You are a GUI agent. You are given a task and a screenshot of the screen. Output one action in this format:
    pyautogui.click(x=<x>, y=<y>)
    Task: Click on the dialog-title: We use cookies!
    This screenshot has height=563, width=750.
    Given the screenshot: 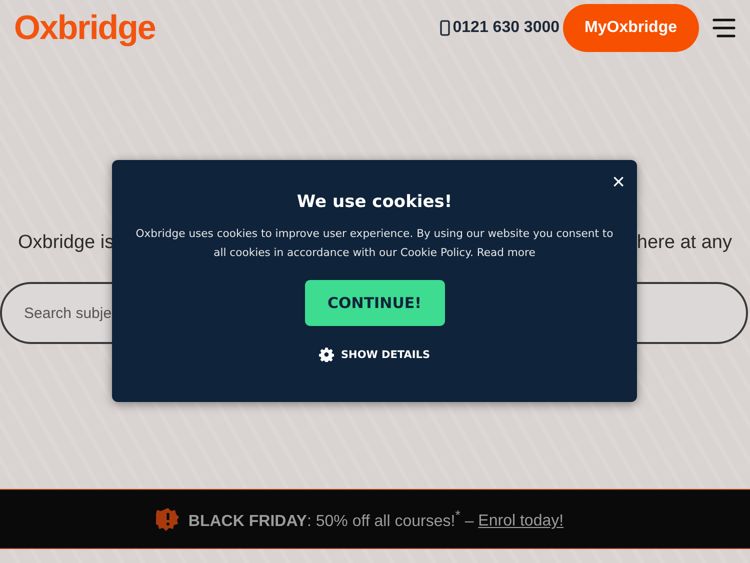 What is the action you would take?
    pyautogui.click(x=374, y=202)
    